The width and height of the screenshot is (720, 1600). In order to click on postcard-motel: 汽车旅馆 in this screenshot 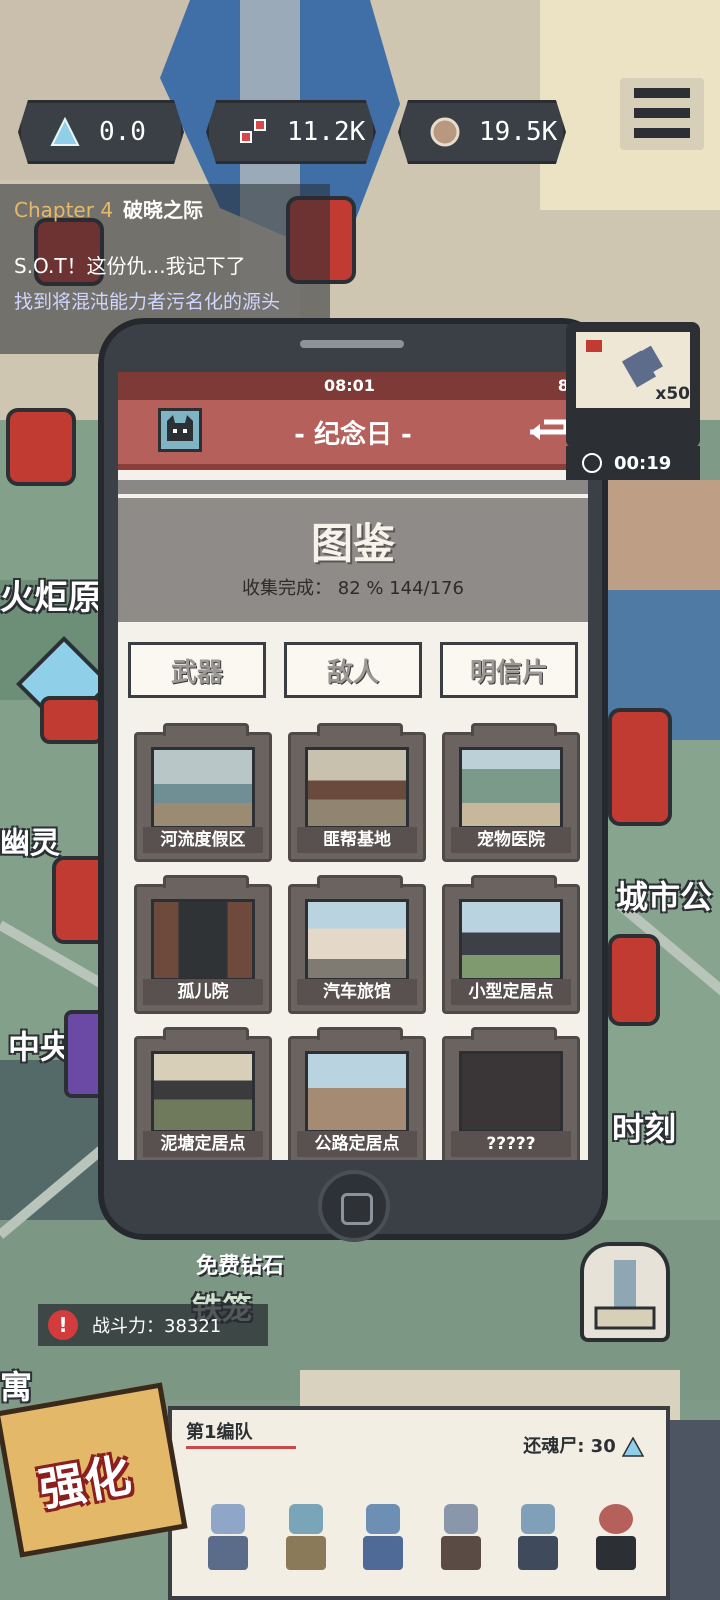, I will do `click(357, 944)`.